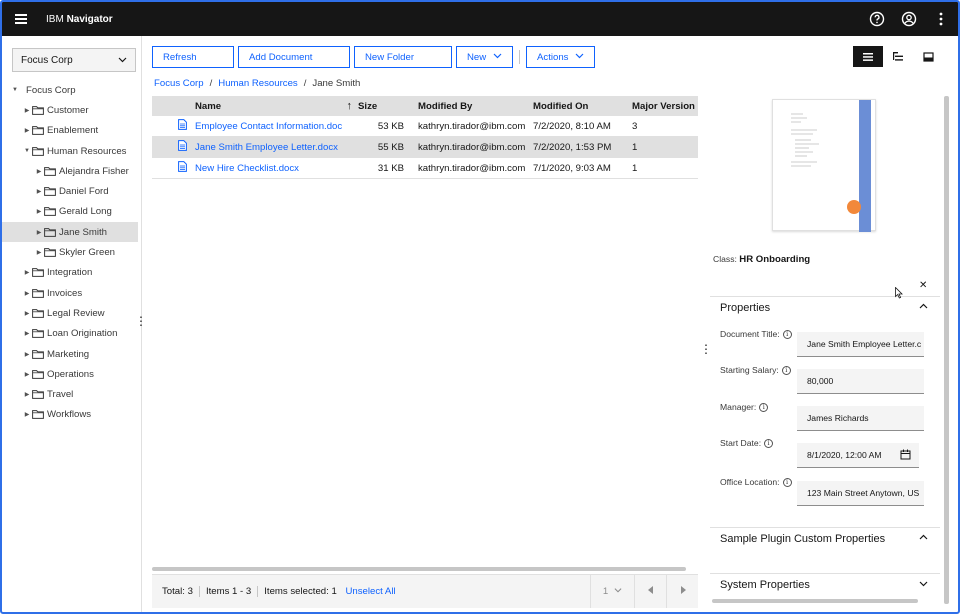  I want to click on document-name-link: Jane Smith Employee Letter.docx, so click(266, 147).